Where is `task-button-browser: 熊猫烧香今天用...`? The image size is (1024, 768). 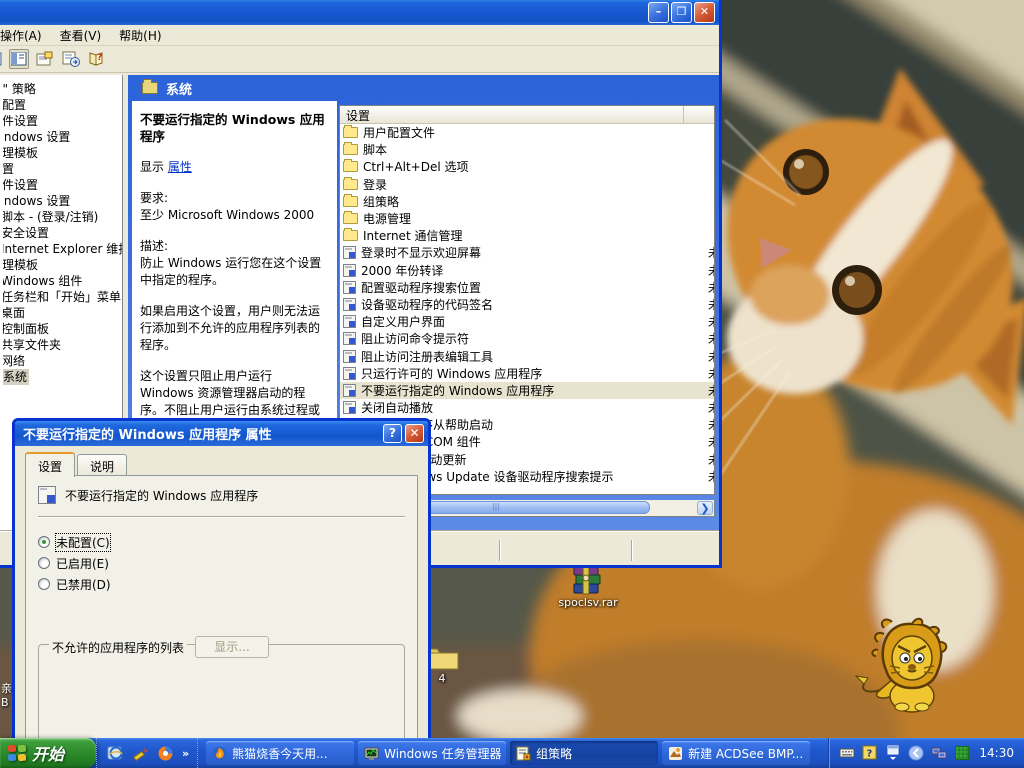
task-button-browser: 熊猫烧香今天用... is located at coordinates (280, 753).